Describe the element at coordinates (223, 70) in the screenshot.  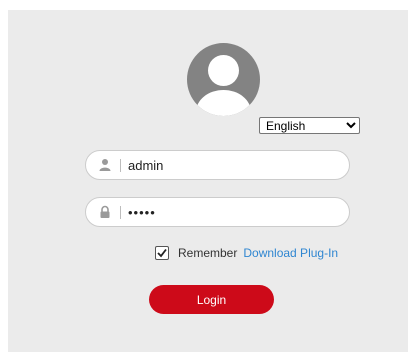
I see `avatar-head` at that location.